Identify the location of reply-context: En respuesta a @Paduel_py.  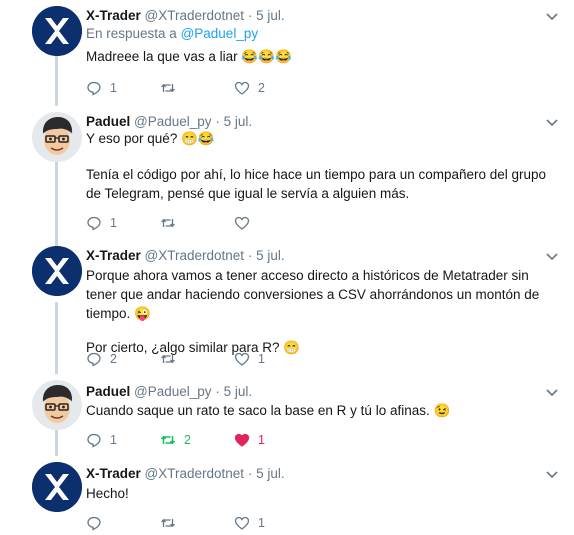
(172, 34).